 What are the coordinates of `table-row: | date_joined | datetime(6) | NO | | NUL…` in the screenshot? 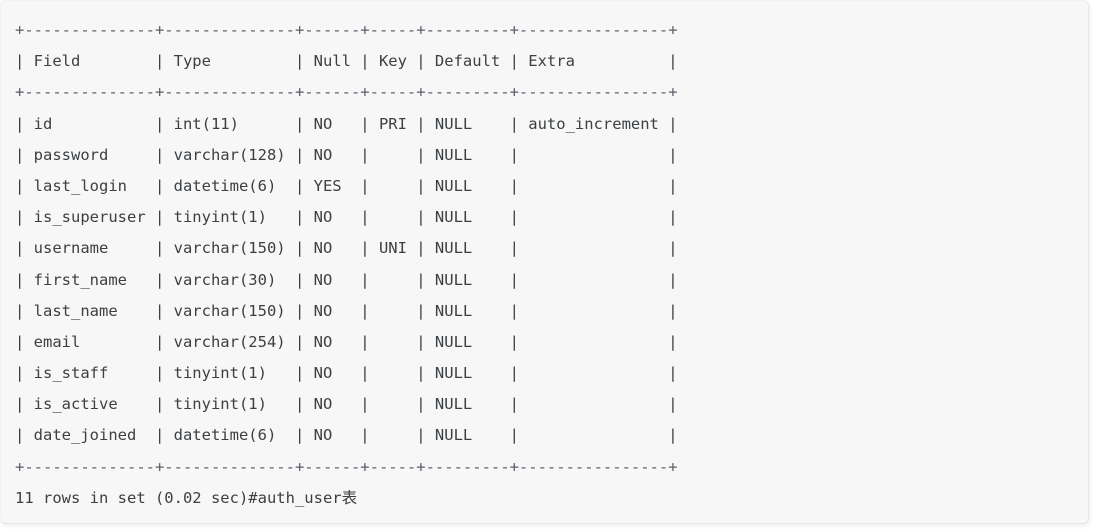 It's located at (346, 435).